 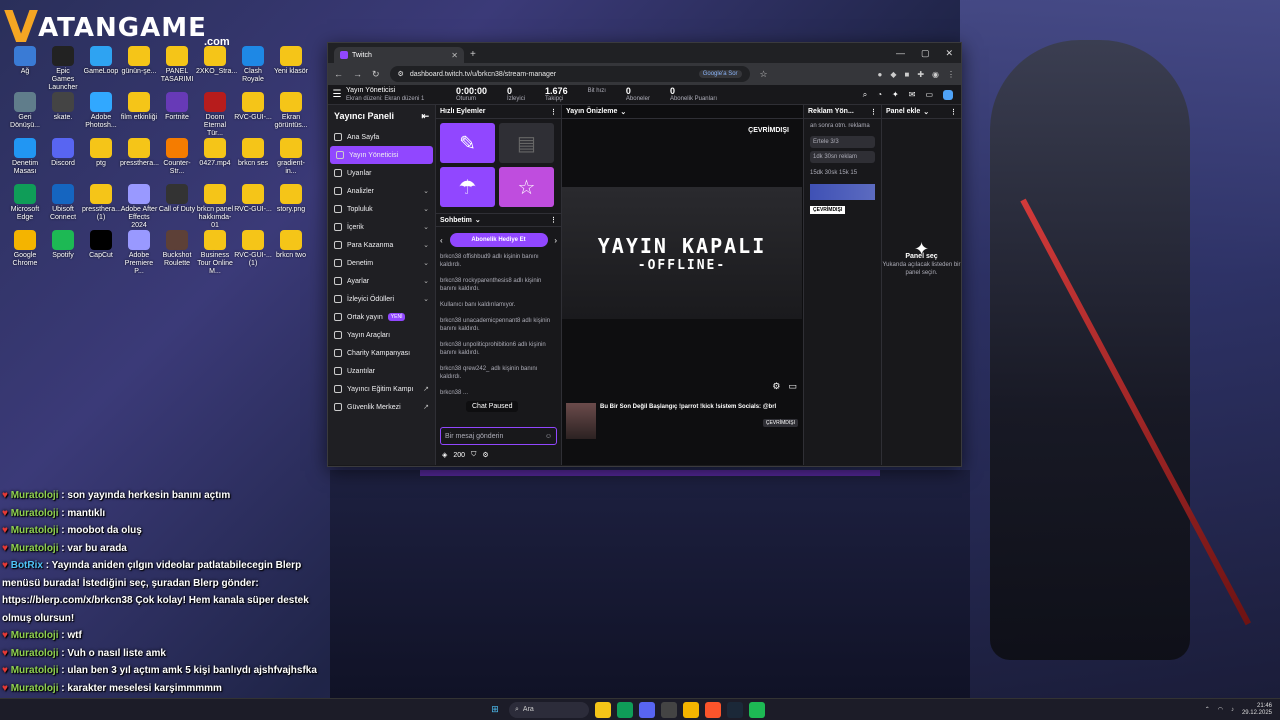 What do you see at coordinates (337, 94) in the screenshot?
I see `hamburger-menu-icon: ☰` at bounding box center [337, 94].